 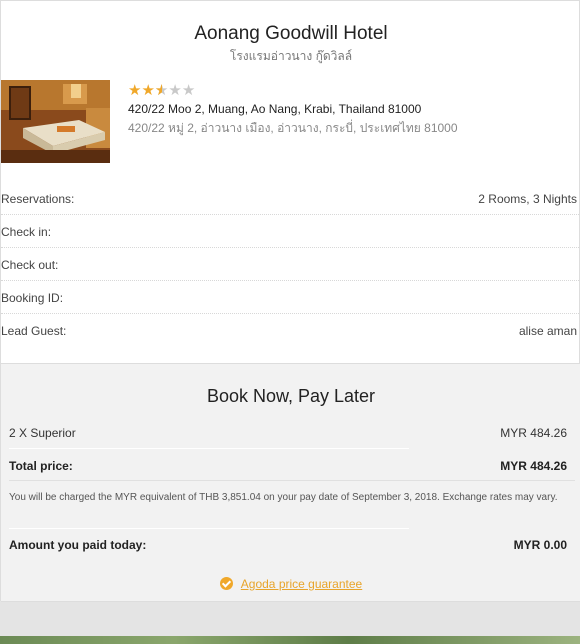 I want to click on check-out-label: Check out:, so click(x=30, y=265).